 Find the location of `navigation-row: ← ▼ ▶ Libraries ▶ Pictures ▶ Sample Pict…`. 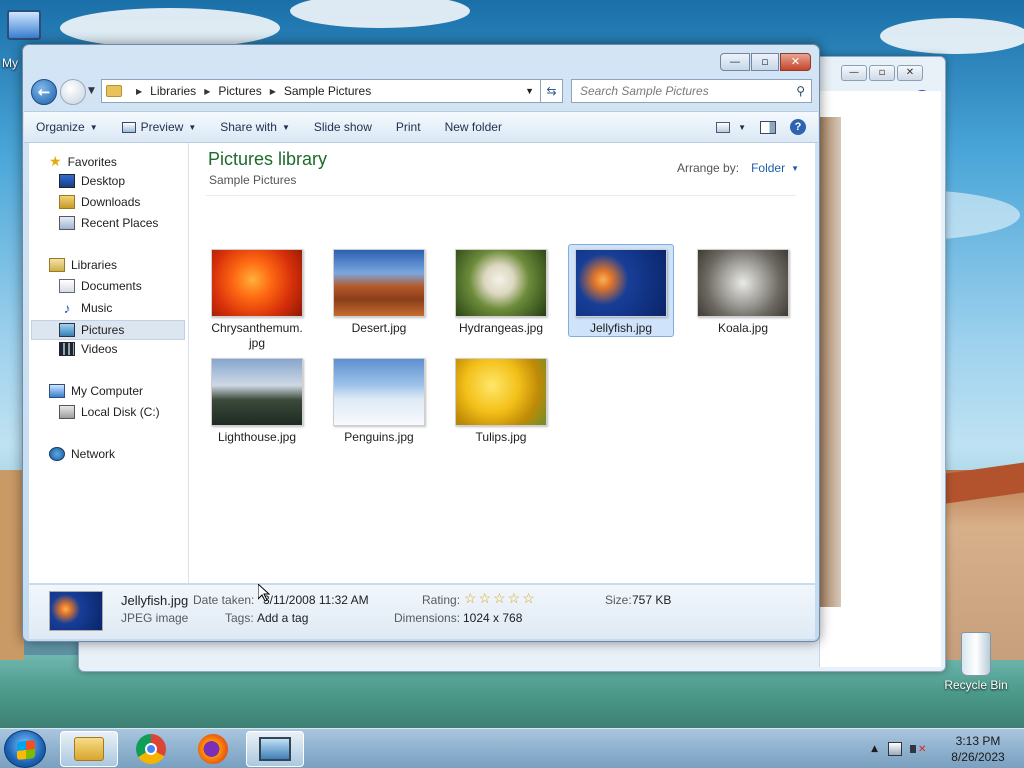

navigation-row: ← ▼ ▶ Libraries ▶ Pictures ▶ Sample Pict… is located at coordinates (422, 92).